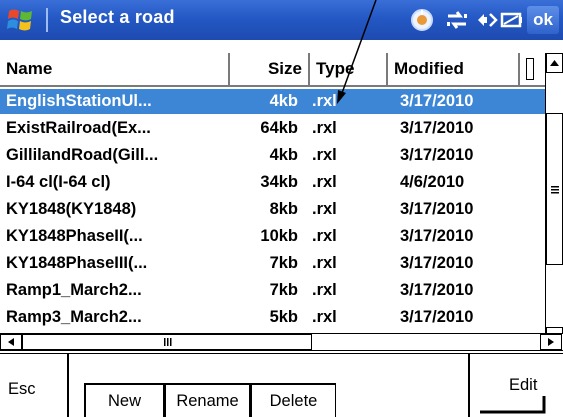 The width and height of the screenshot is (563, 417). I want to click on title-bar: Select a road ok, so click(281, 20).